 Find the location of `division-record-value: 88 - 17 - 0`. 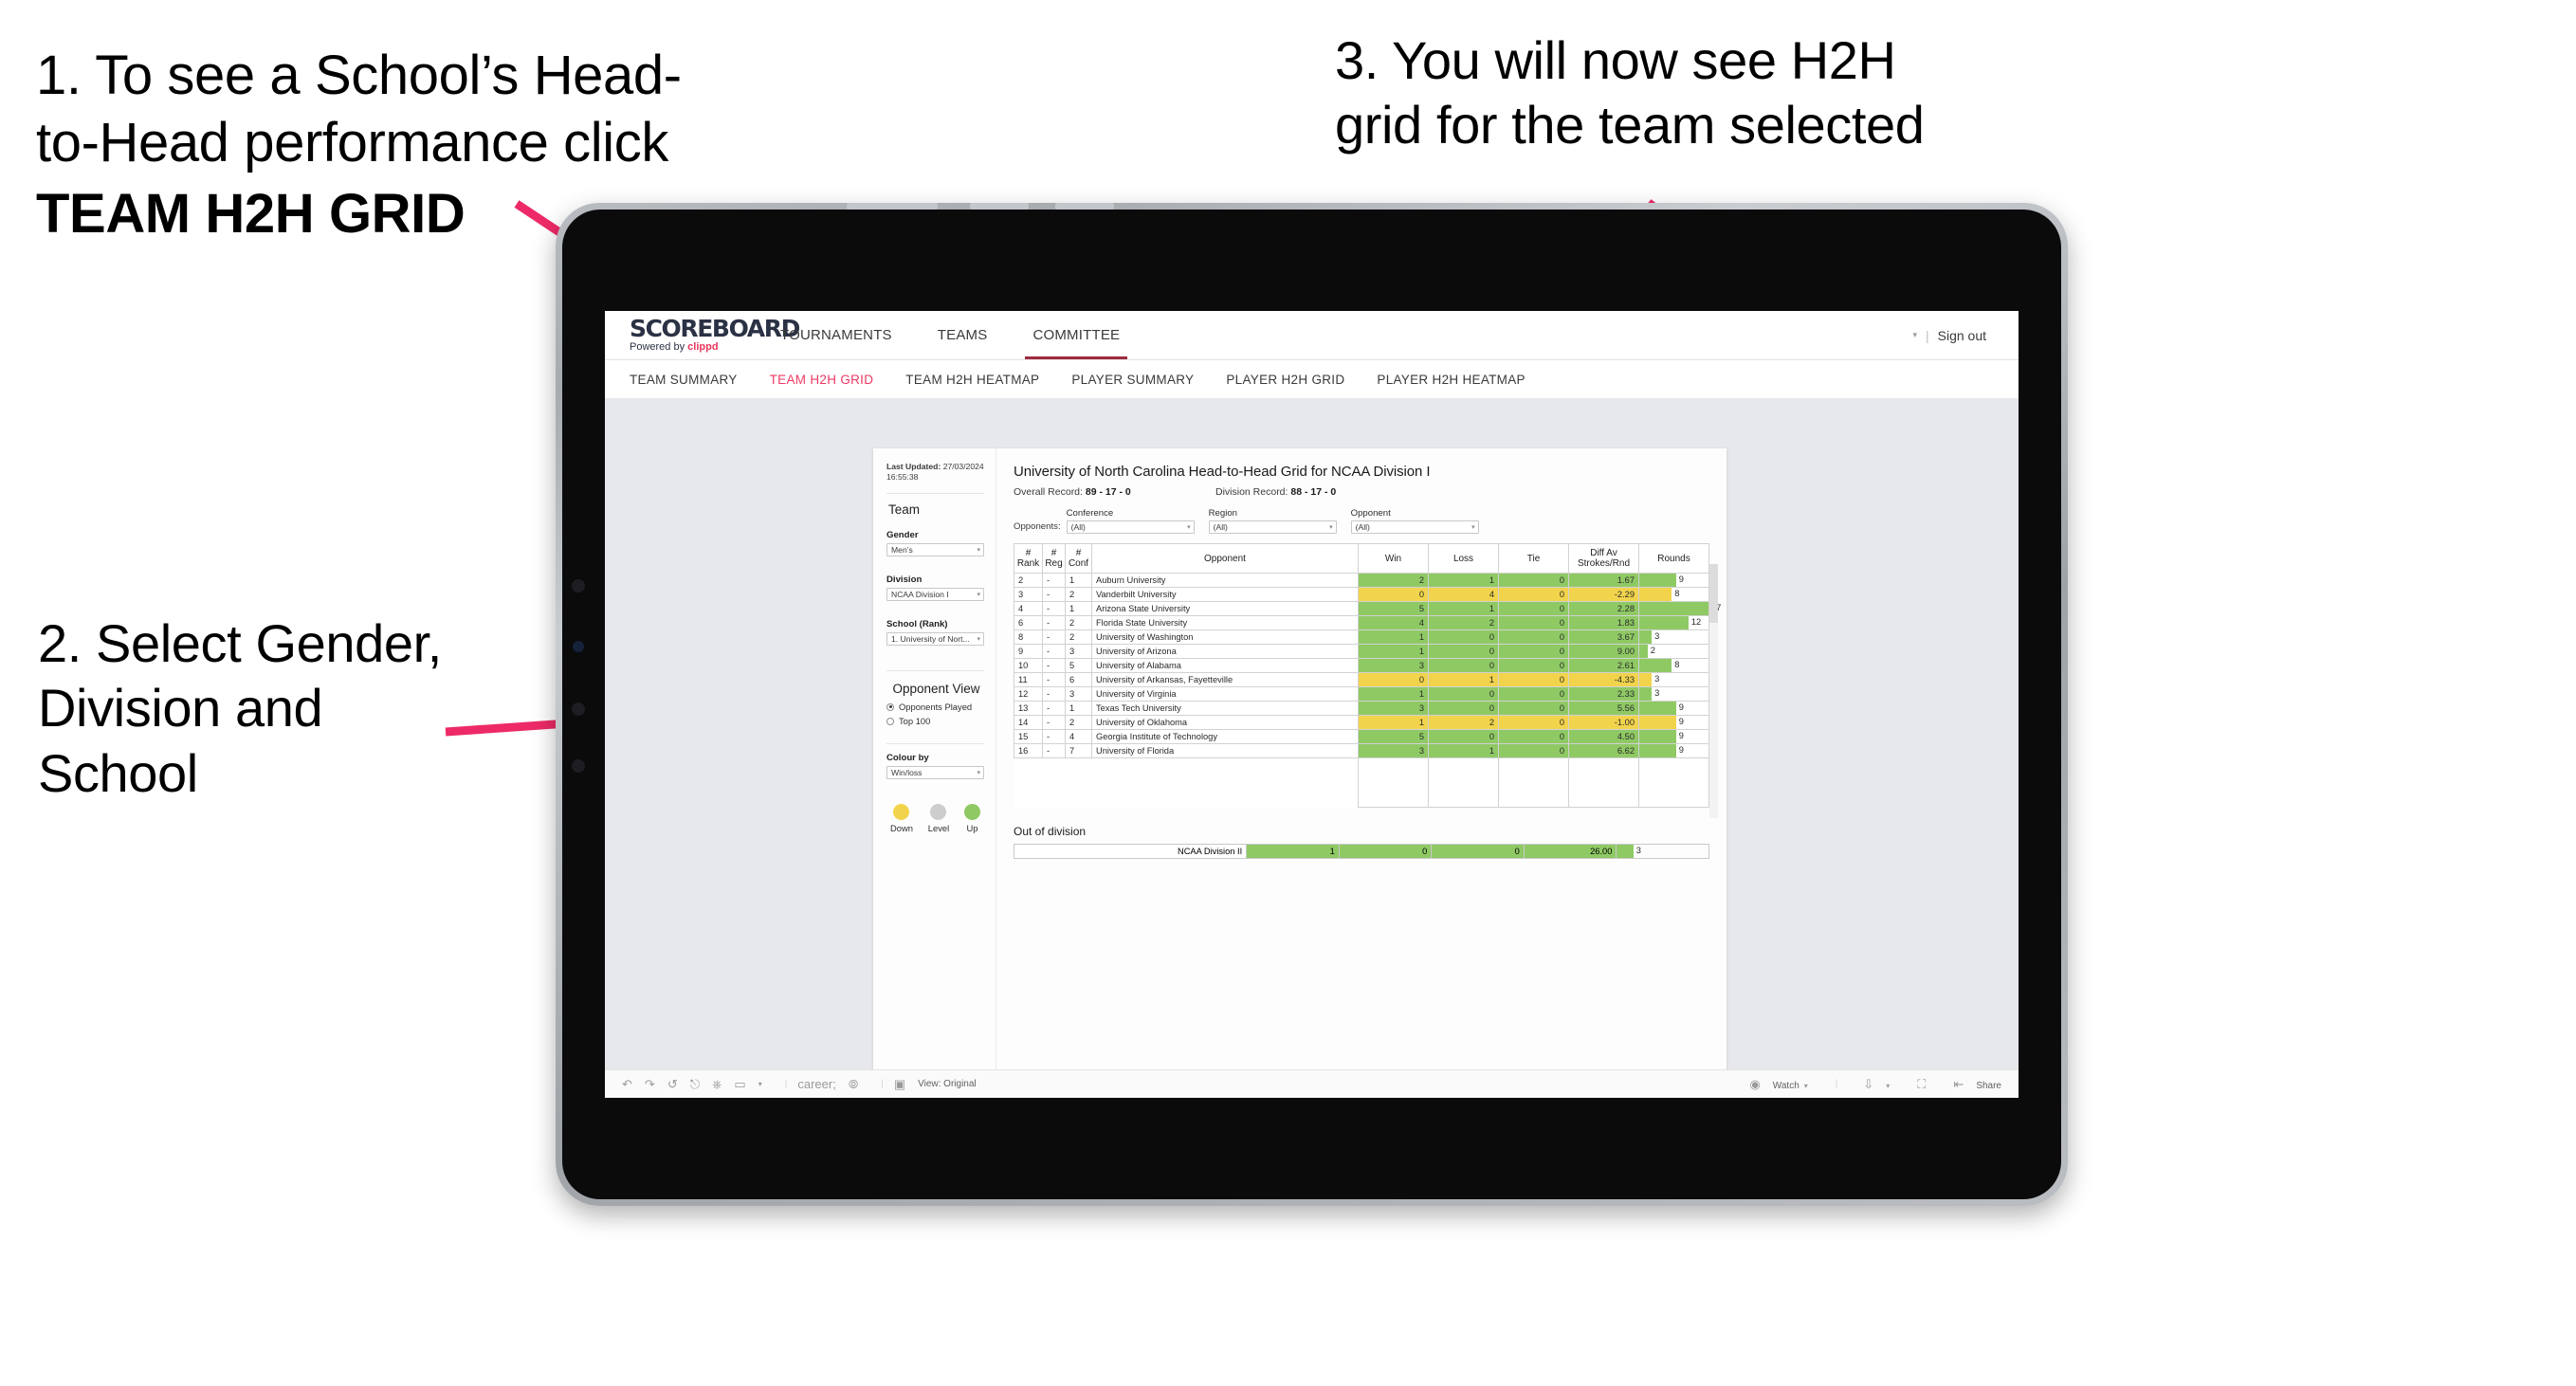

division-record-value: 88 - 17 - 0 is located at coordinates (1313, 492).